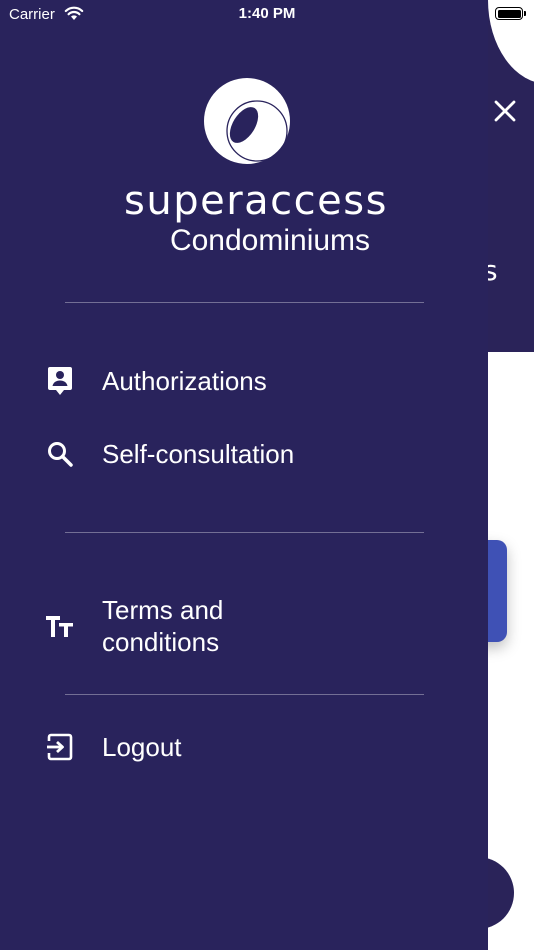  I want to click on menu-item-terms: Terms and conditions, so click(235, 627).